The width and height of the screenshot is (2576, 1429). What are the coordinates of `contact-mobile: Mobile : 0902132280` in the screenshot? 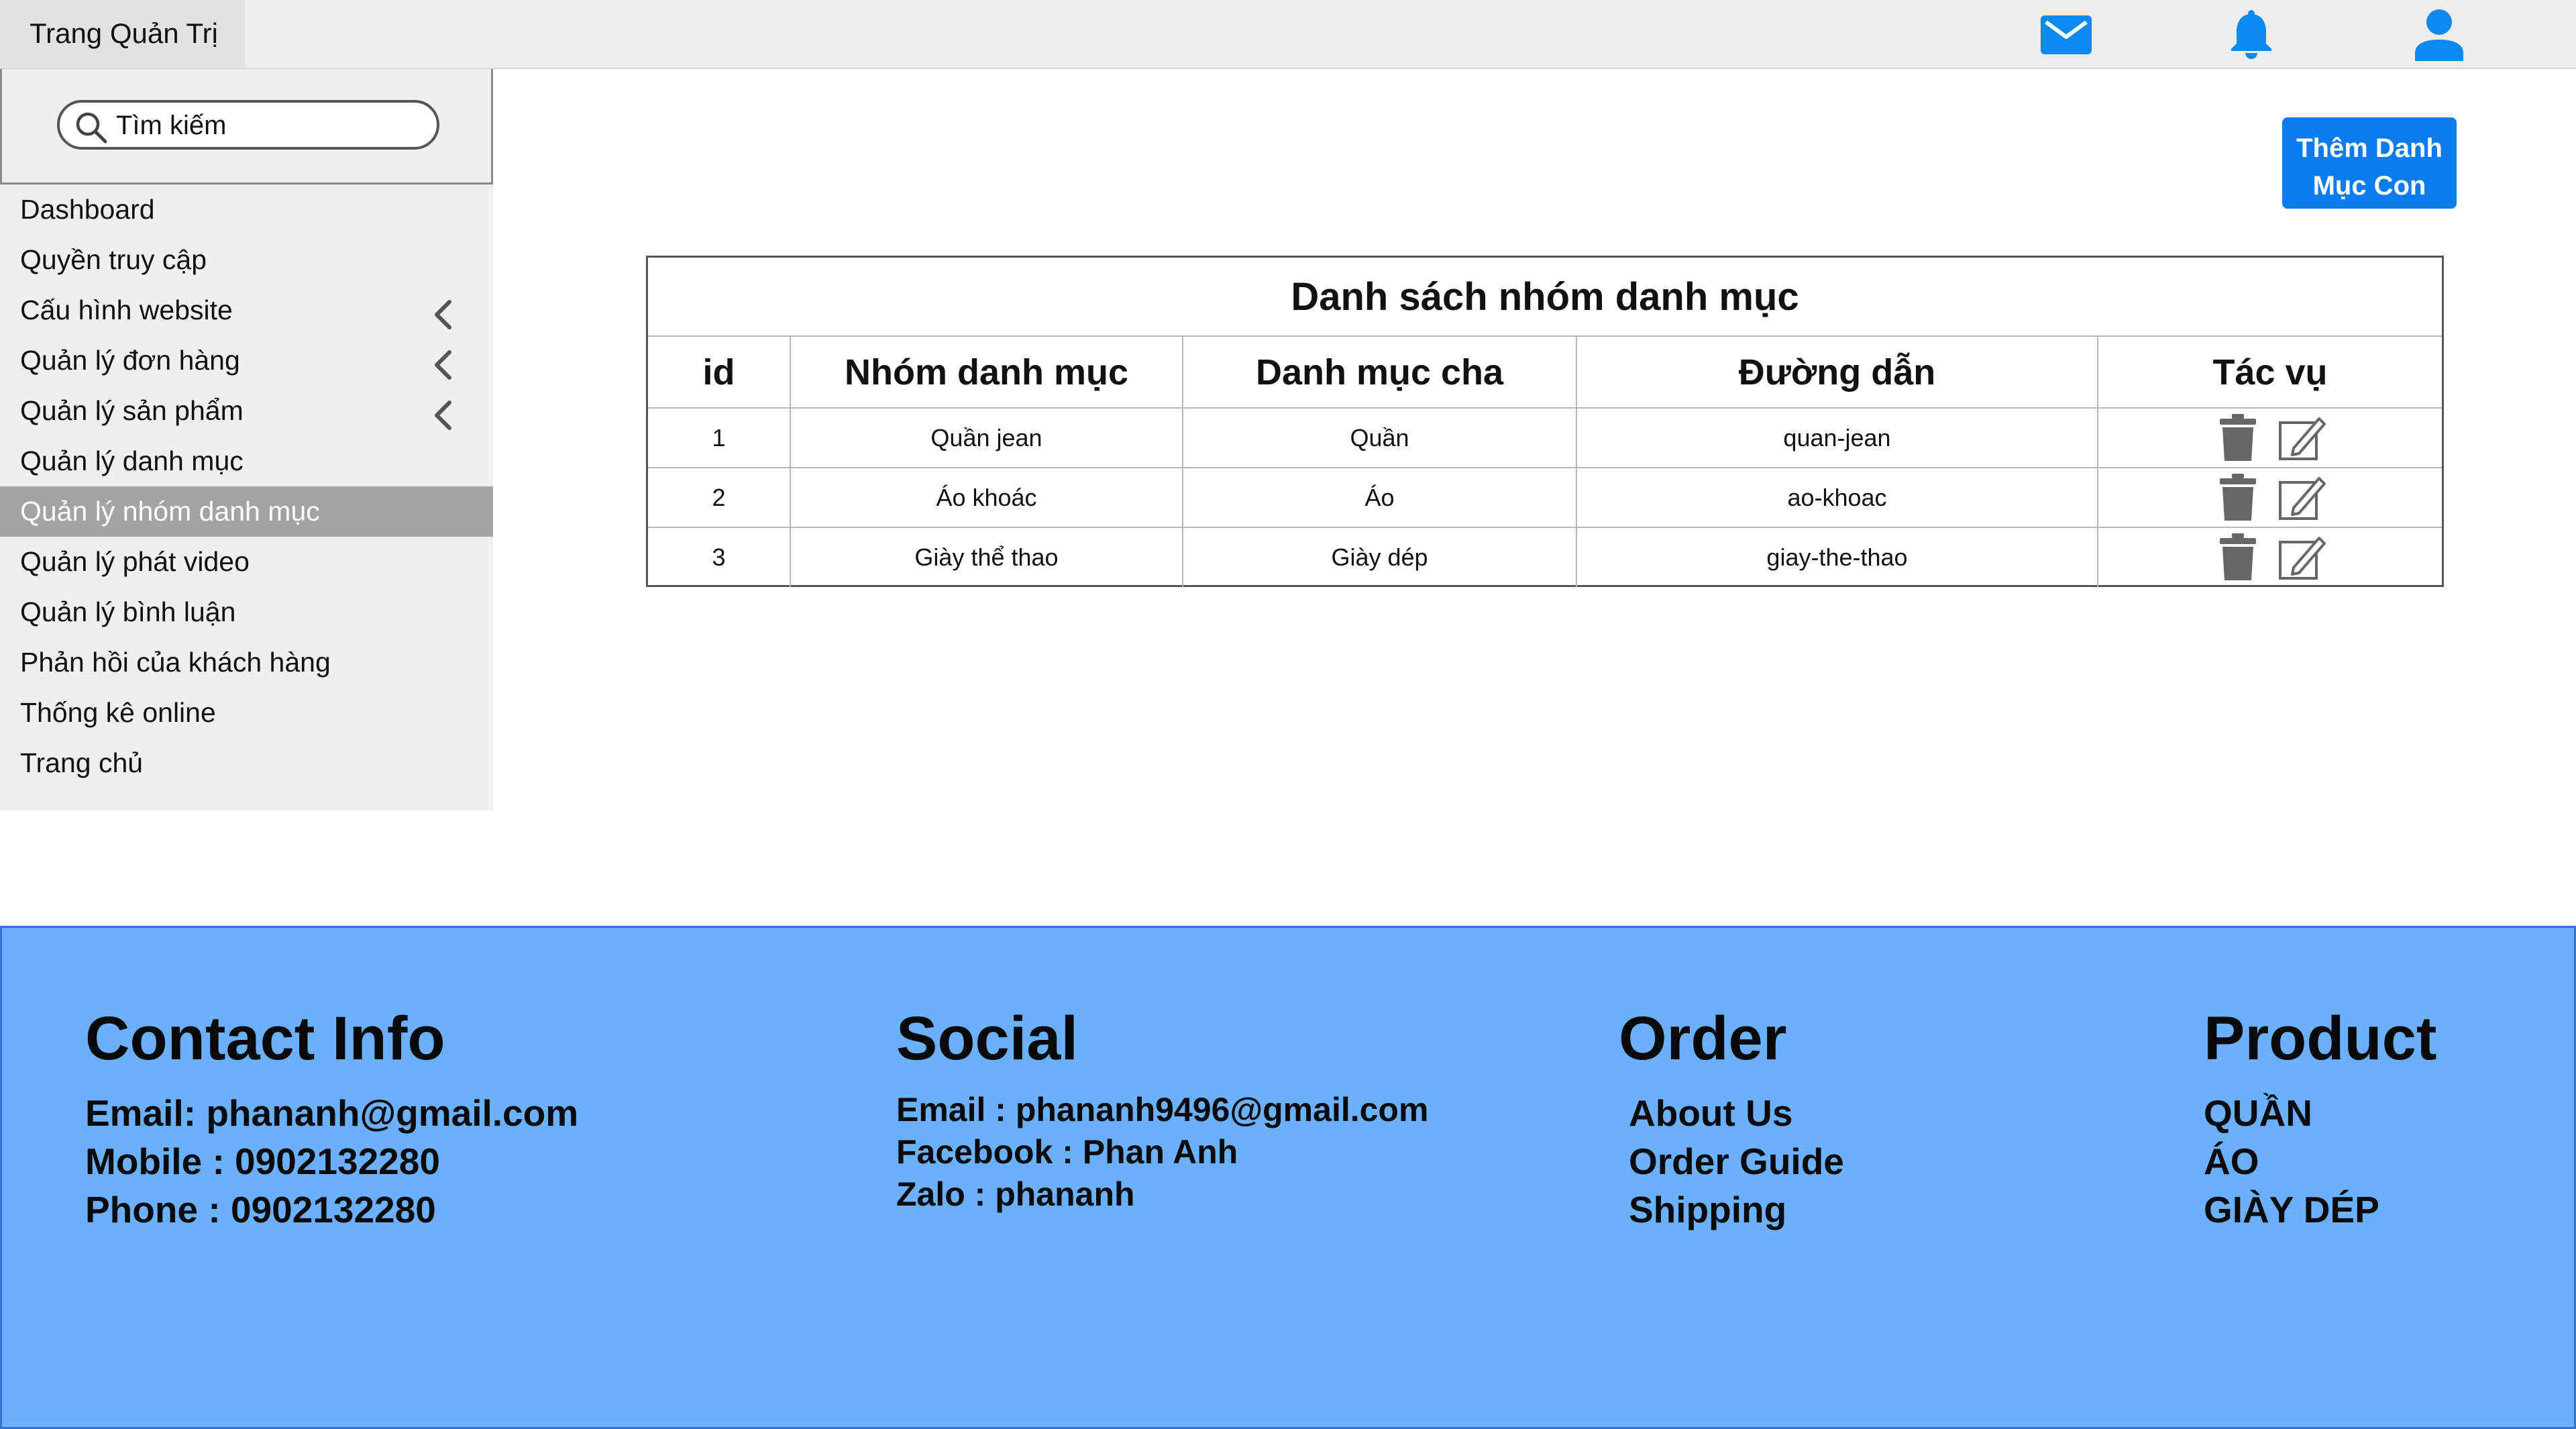 It's located at (331, 1161).